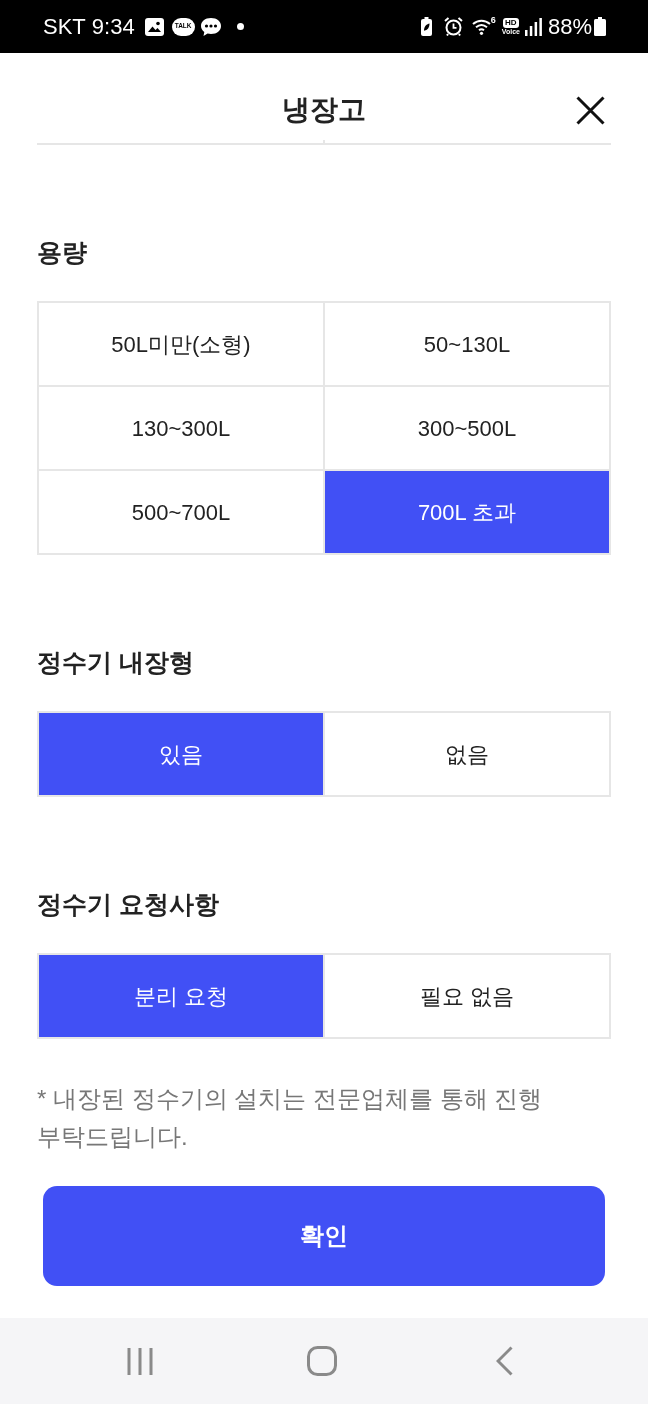 The width and height of the screenshot is (648, 1404). Describe the element at coordinates (467, 512) in the screenshot. I see `option-button: 700L 초과` at that location.